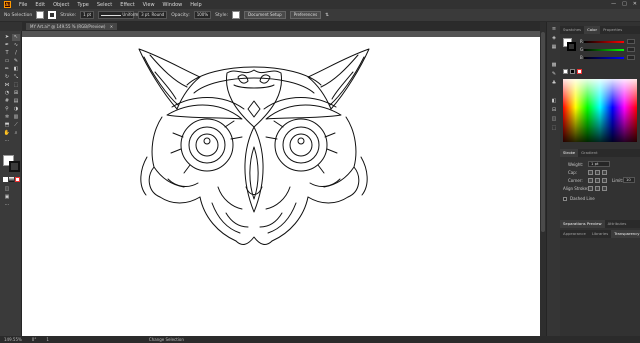 The height and width of the screenshot is (343, 640). What do you see at coordinates (104, 5) in the screenshot?
I see `menu-select: Select` at bounding box center [104, 5].